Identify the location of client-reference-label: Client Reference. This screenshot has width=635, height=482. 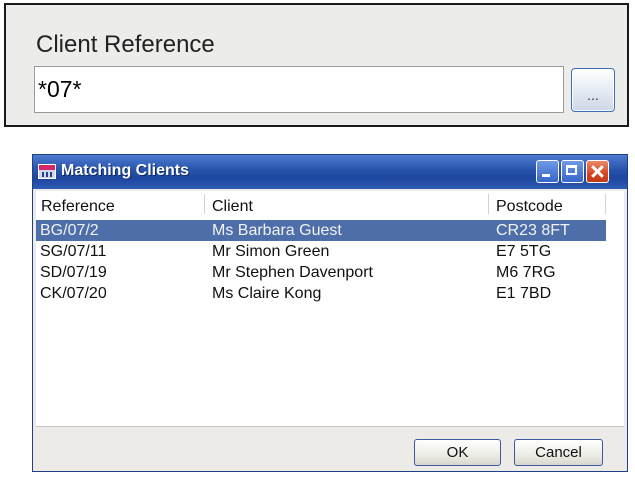
(125, 44).